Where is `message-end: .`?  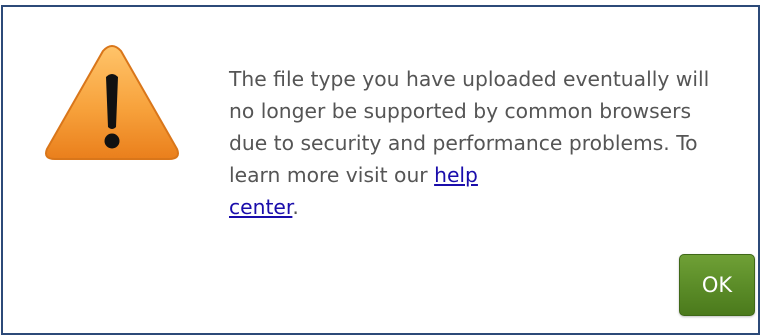
message-end: . is located at coordinates (295, 207).